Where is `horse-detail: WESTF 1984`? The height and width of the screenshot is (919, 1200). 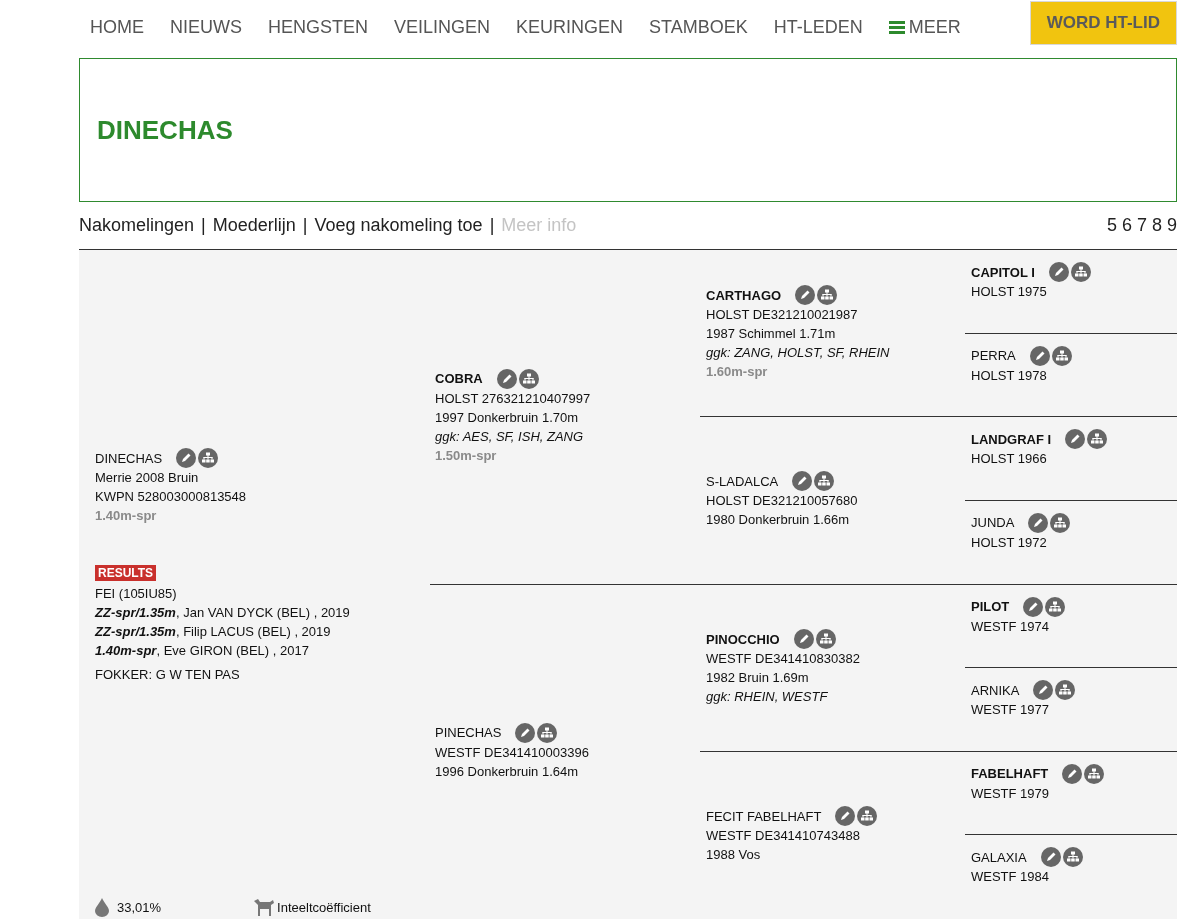
horse-detail: WESTF 1984 is located at coordinates (1011, 877).